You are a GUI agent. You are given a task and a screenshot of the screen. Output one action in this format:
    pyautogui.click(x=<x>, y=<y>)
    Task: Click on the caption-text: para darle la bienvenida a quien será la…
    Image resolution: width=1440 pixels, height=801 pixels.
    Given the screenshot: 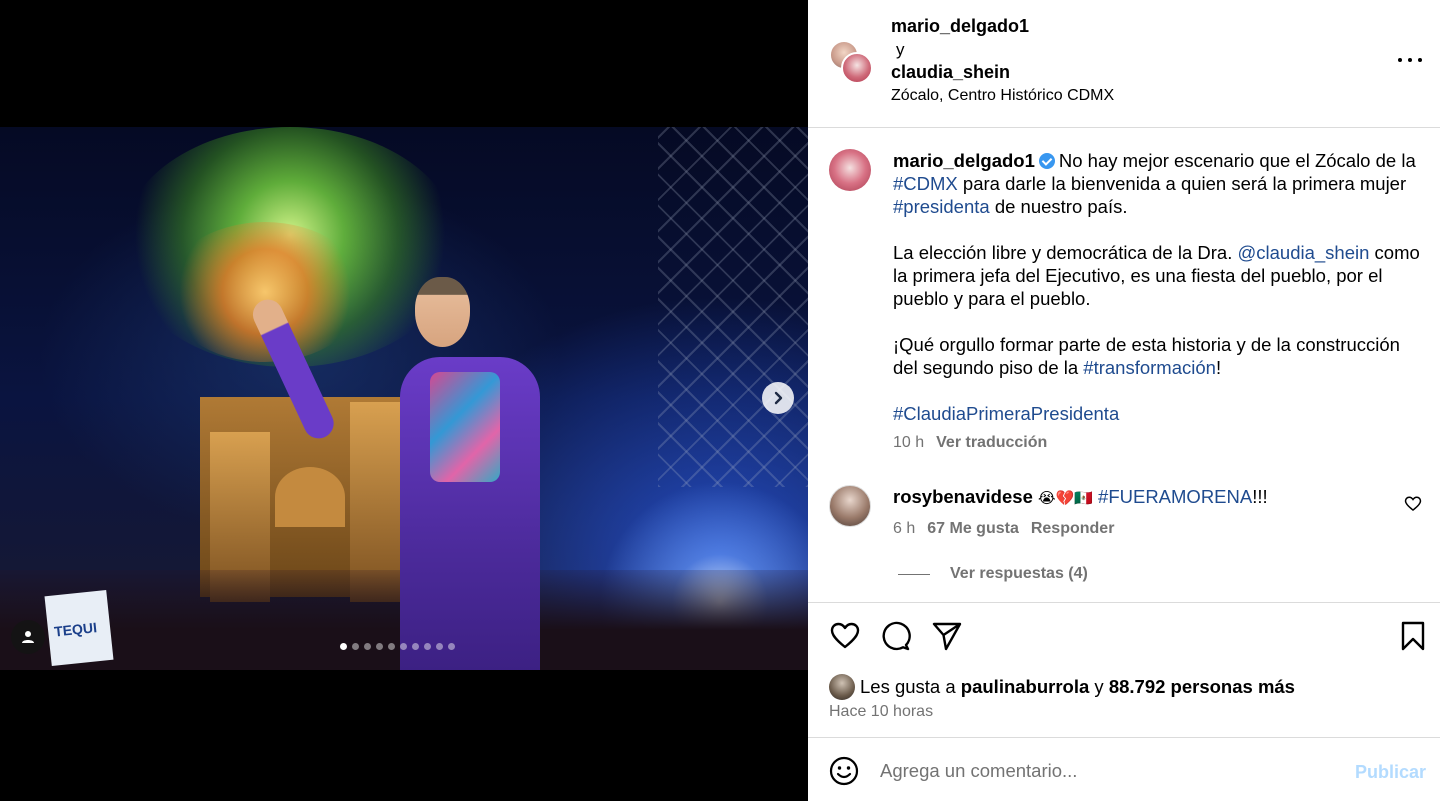 What is the action you would take?
    pyautogui.click(x=1182, y=183)
    